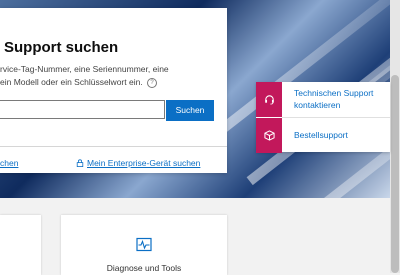  I want to click on help-icon: ?, so click(152, 82).